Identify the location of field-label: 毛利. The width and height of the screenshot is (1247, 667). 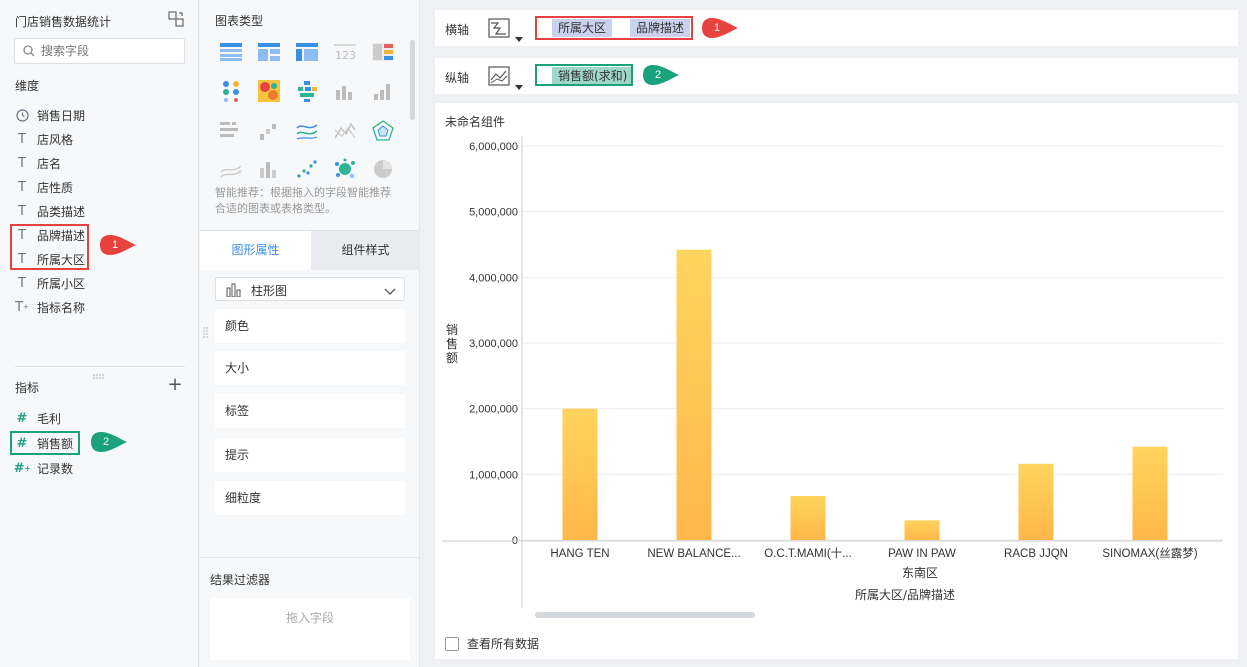
(49, 418).